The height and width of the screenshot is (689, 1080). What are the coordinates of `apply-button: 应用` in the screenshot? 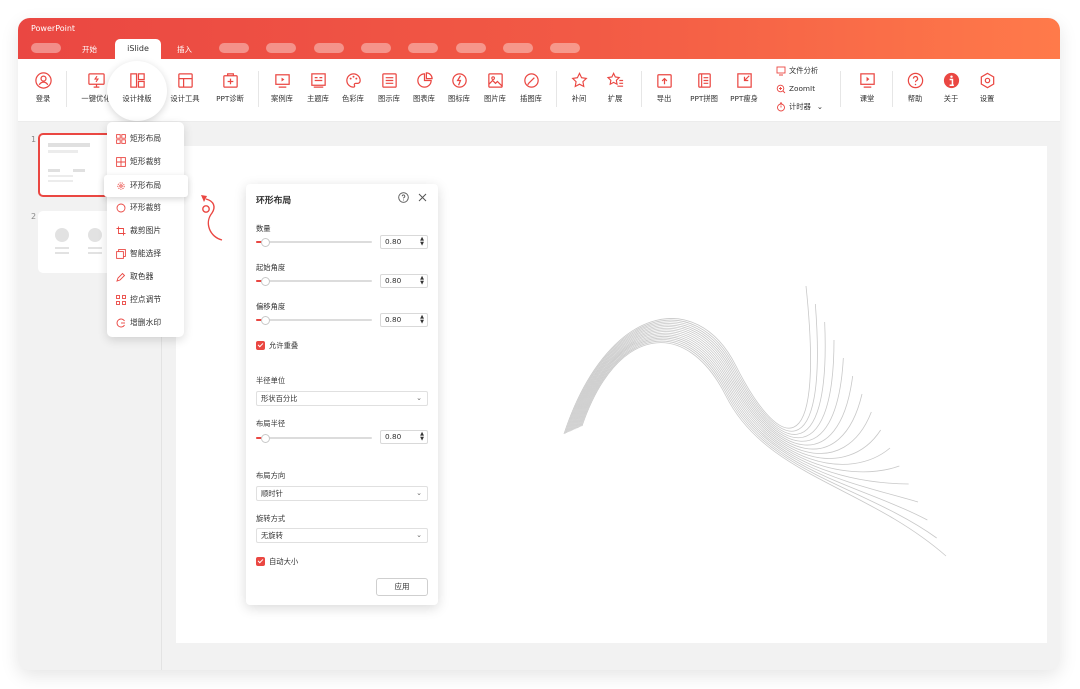 It's located at (402, 587).